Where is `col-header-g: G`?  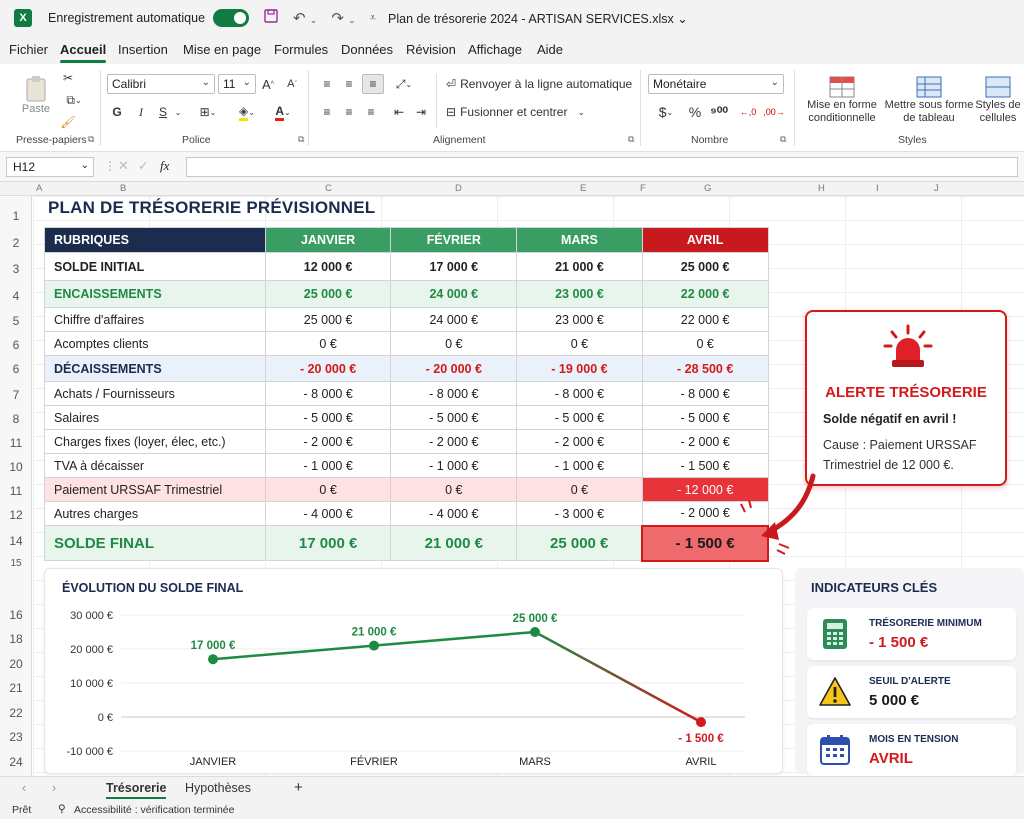 col-header-g: G is located at coordinates (707, 188).